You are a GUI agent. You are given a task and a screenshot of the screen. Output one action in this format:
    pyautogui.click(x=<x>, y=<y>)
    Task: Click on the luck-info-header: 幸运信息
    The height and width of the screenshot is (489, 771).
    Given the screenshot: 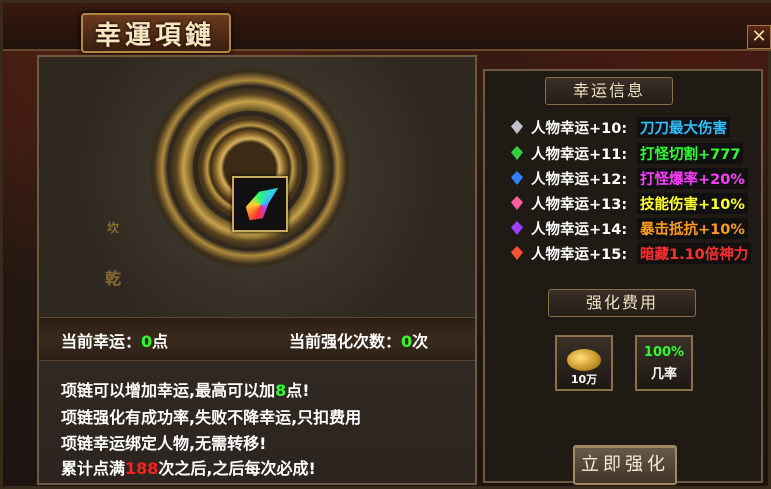 What is the action you would take?
    pyautogui.click(x=609, y=91)
    